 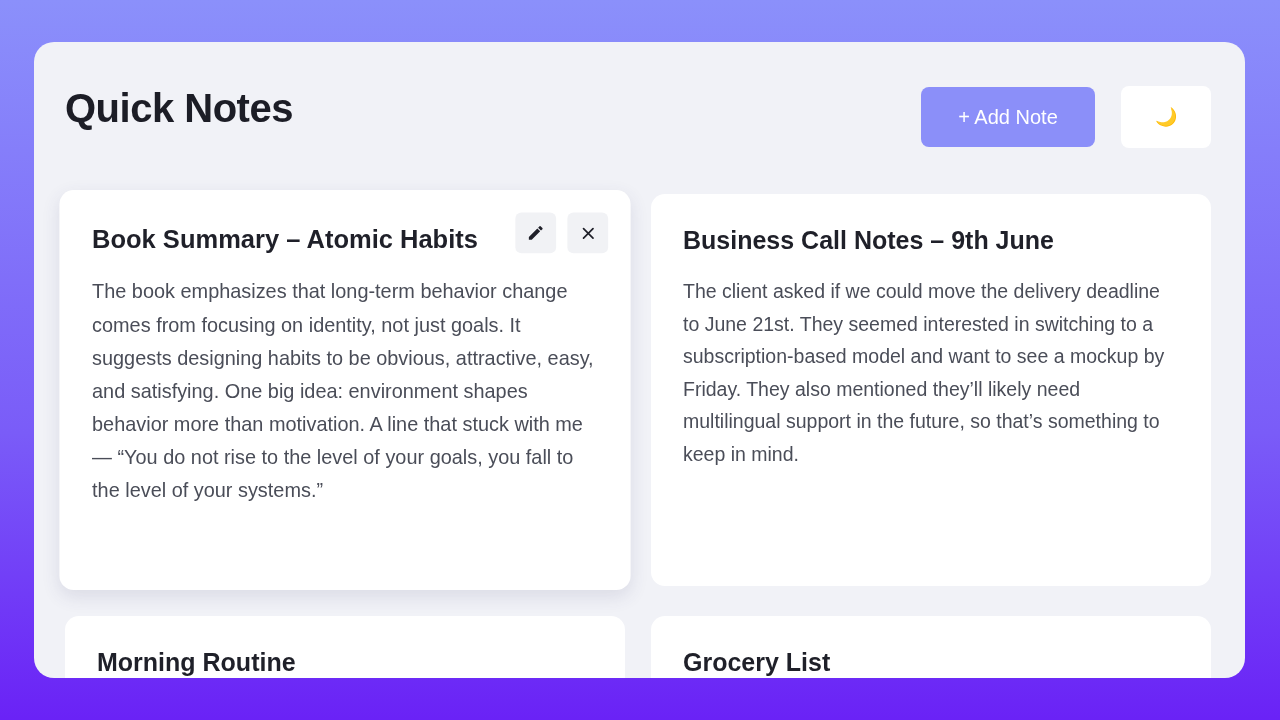 I want to click on note-title: Morning Routine, so click(x=196, y=662).